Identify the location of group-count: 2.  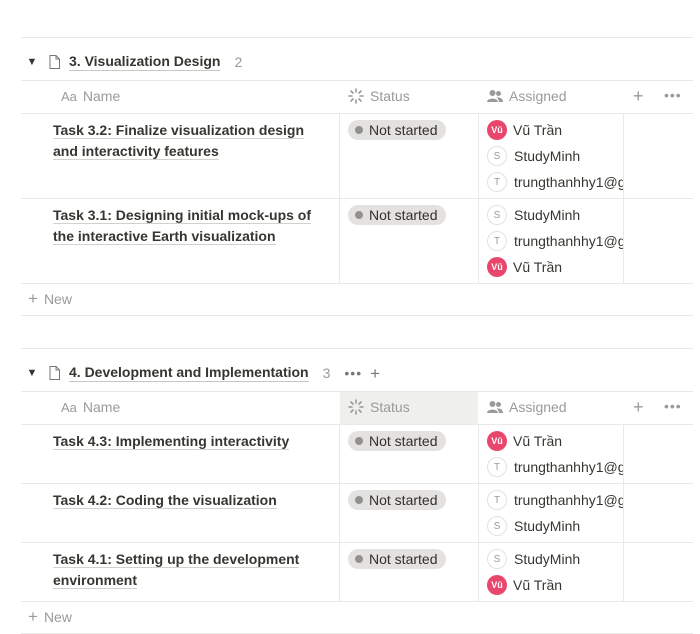
(238, 62).